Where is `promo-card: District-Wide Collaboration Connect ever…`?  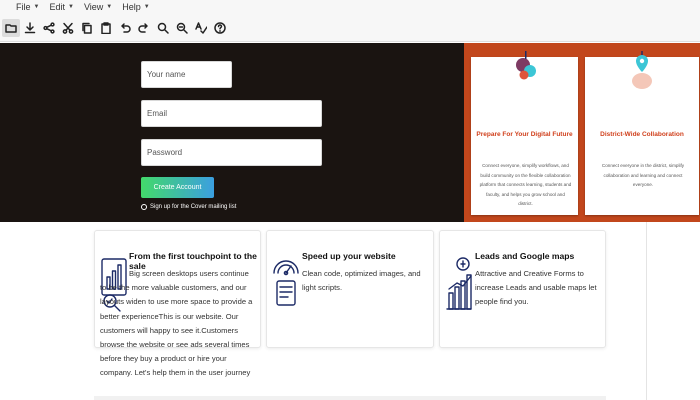
promo-card: District-Wide Collaboration Connect ever… is located at coordinates (642, 133).